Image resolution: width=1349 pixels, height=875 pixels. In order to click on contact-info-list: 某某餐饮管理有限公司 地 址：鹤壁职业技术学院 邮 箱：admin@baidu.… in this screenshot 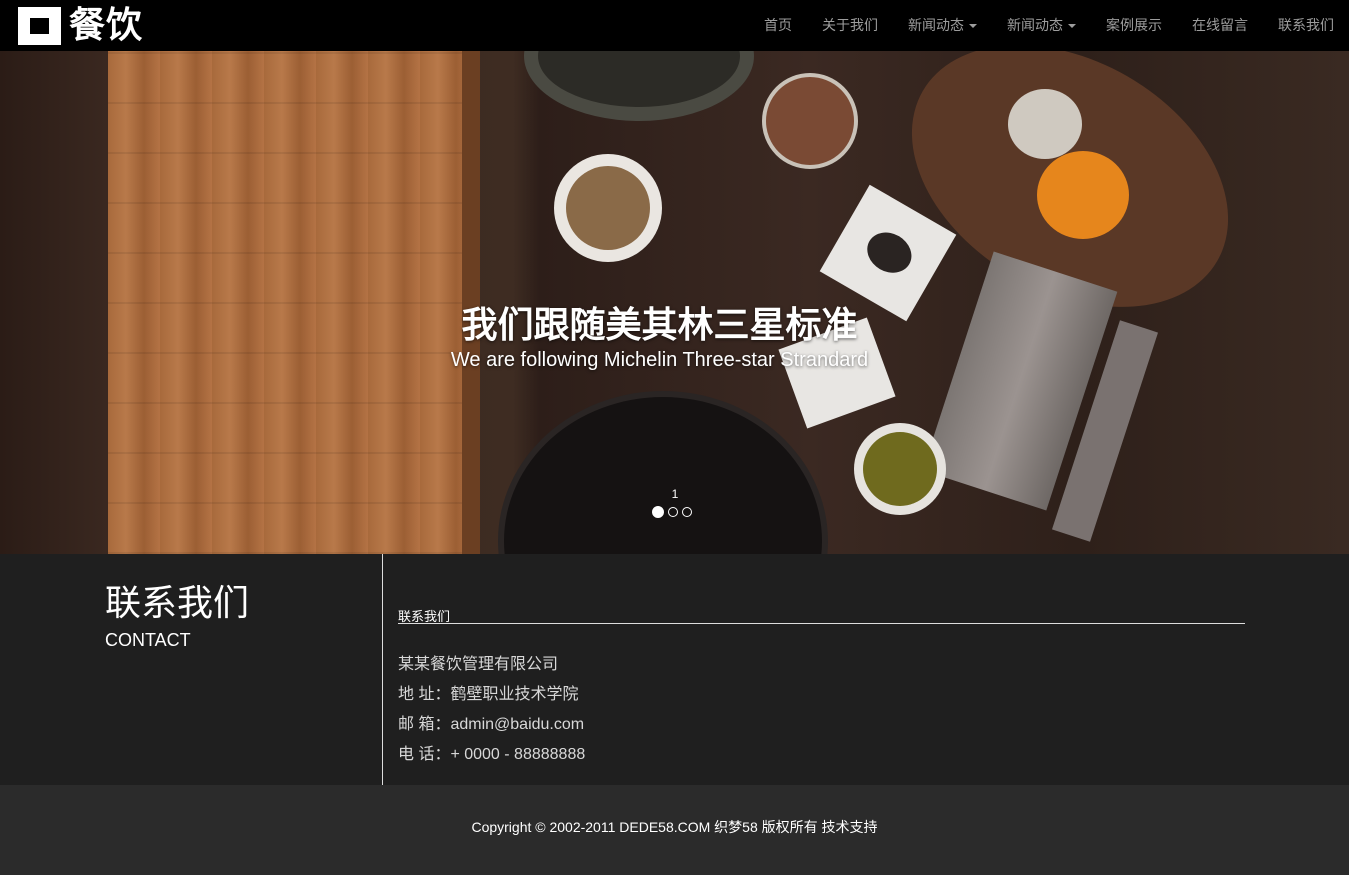, I will do `click(491, 710)`.